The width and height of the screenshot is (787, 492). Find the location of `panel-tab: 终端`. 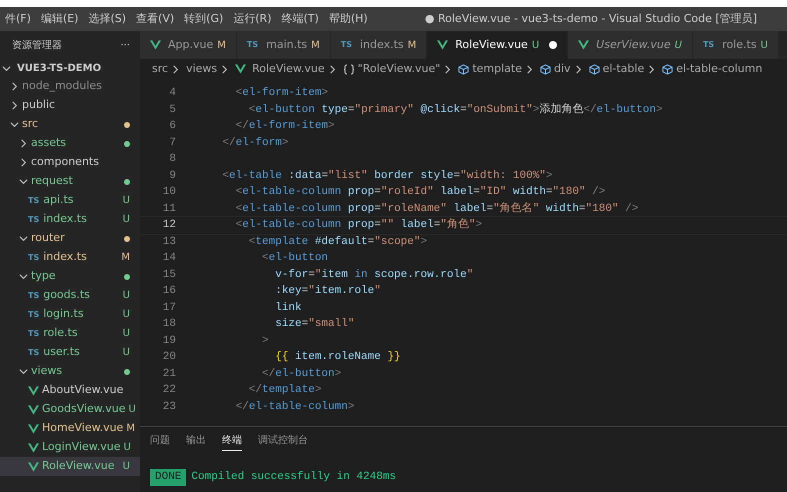

panel-tab: 终端 is located at coordinates (232, 441).